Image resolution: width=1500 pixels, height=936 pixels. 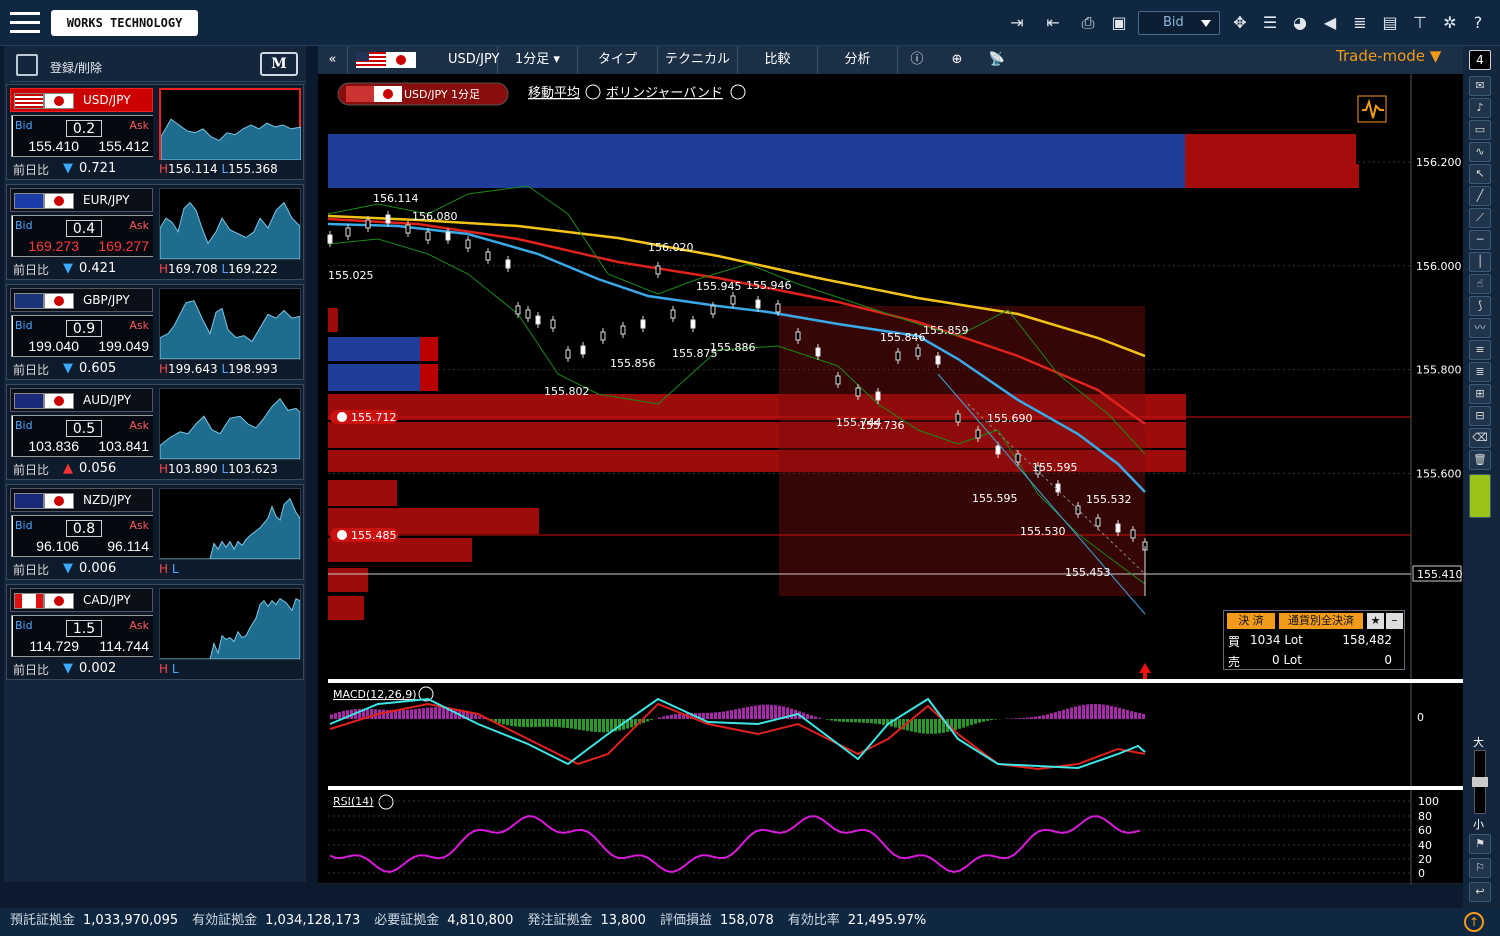 What do you see at coordinates (1270, 23) in the screenshot?
I see `news-icon: ☰` at bounding box center [1270, 23].